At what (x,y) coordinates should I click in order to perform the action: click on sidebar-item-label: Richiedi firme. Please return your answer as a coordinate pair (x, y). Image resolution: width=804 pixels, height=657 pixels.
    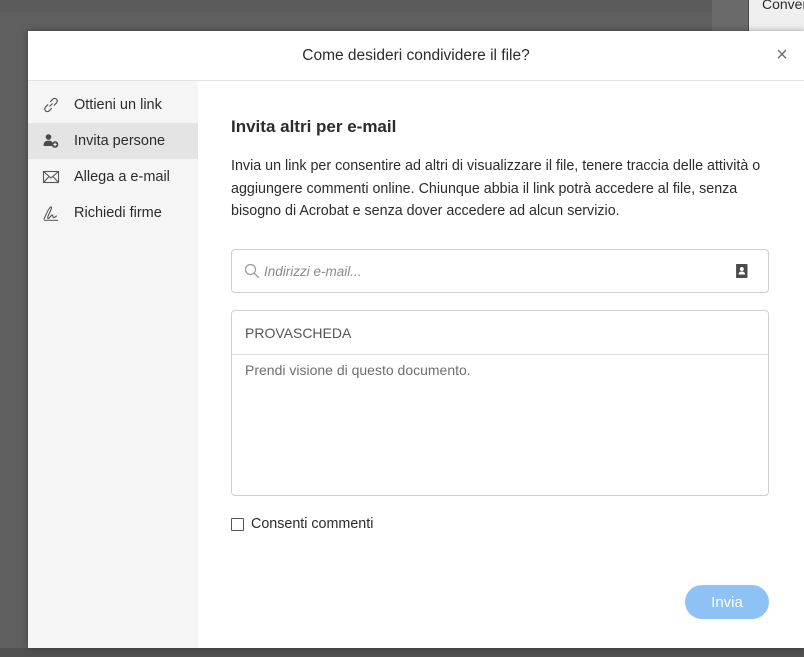
    Looking at the image, I should click on (118, 213).